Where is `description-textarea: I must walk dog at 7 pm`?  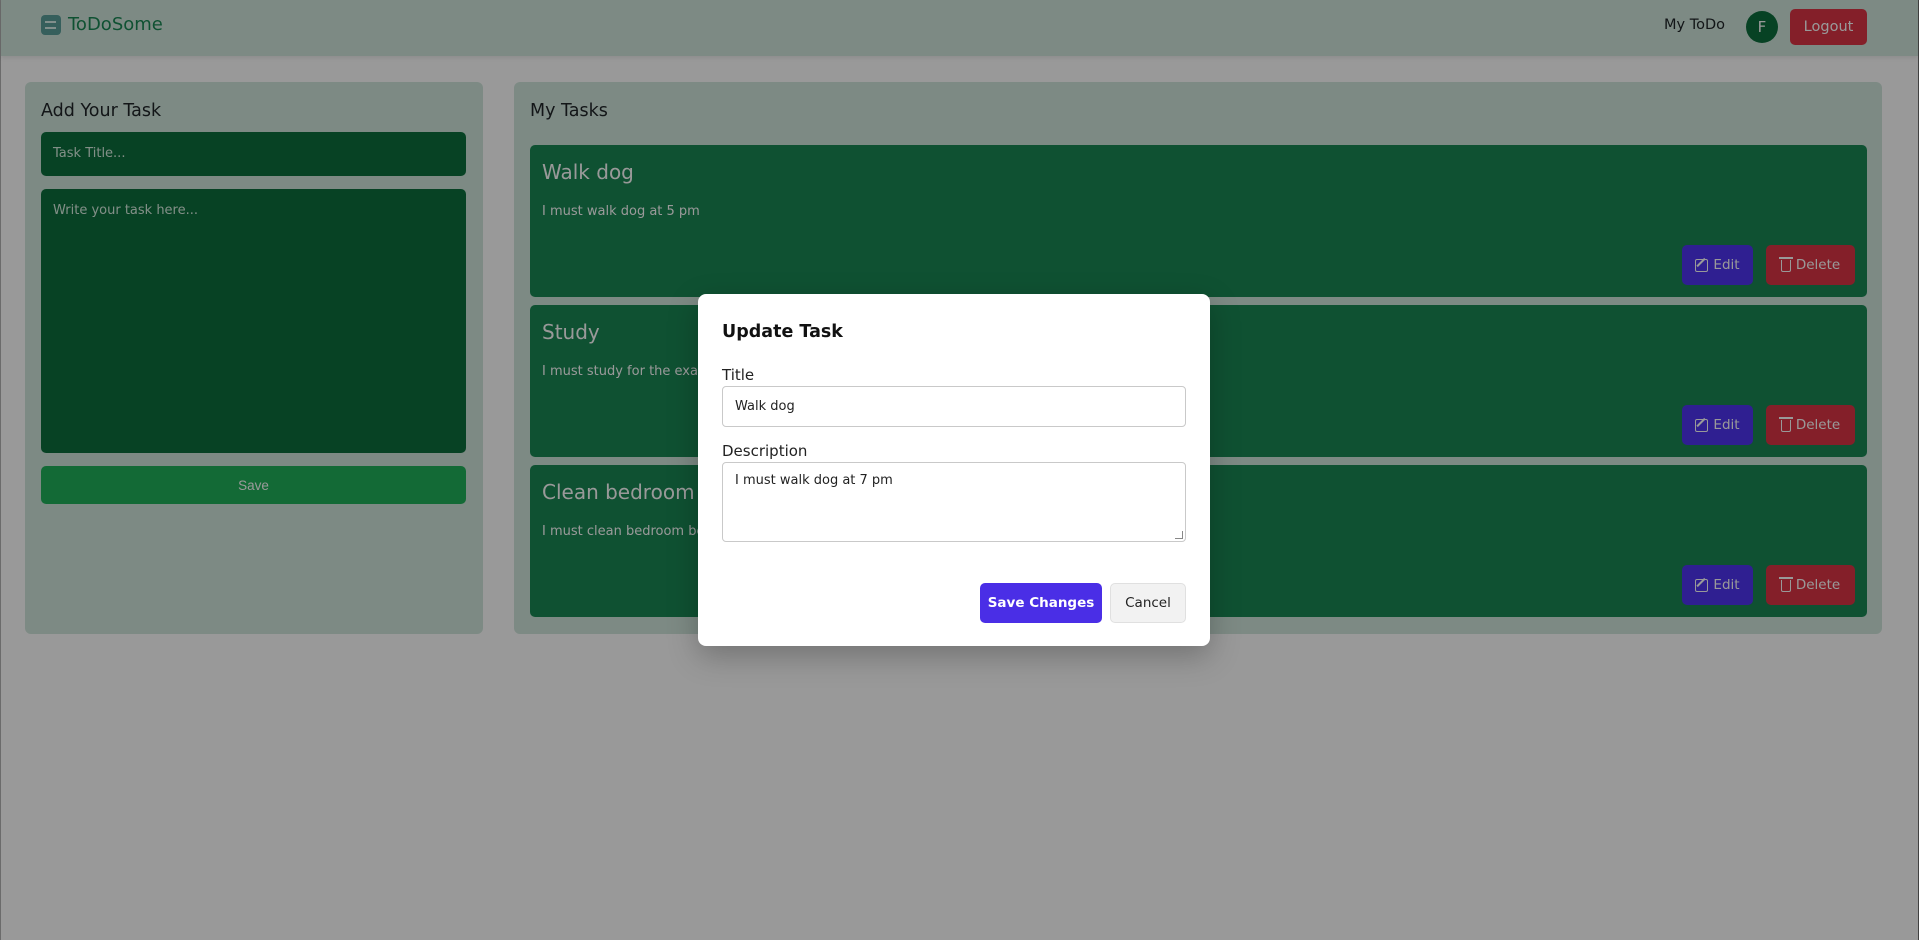 description-textarea: I must walk dog at 7 pm is located at coordinates (954, 502).